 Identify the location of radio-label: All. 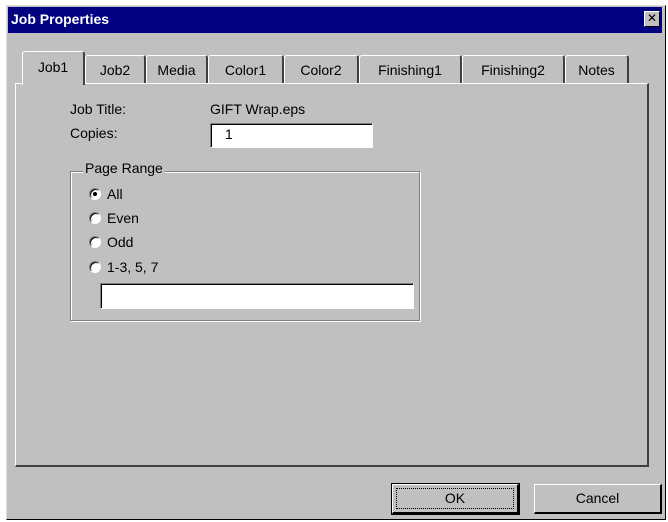
(115, 194).